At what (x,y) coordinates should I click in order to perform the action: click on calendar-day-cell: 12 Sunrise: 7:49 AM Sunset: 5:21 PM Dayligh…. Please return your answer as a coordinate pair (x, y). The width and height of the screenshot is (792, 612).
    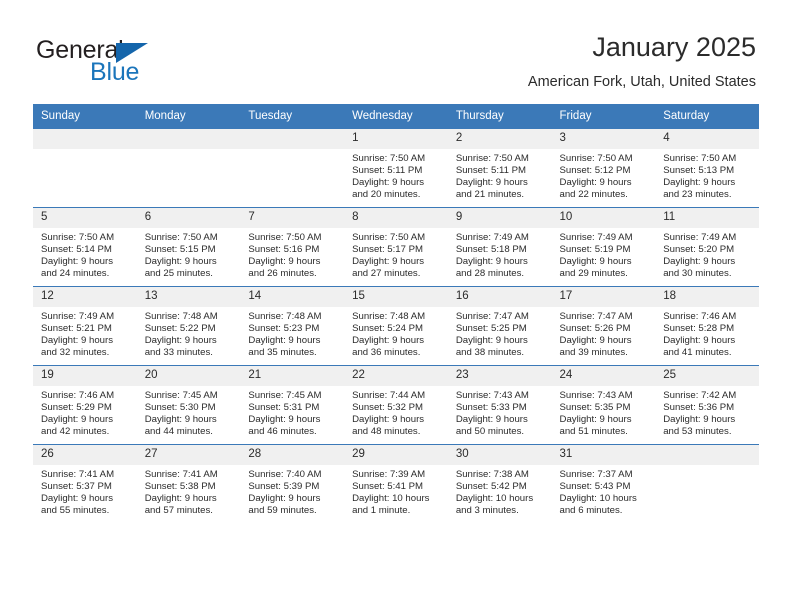
    Looking at the image, I should click on (85, 326).